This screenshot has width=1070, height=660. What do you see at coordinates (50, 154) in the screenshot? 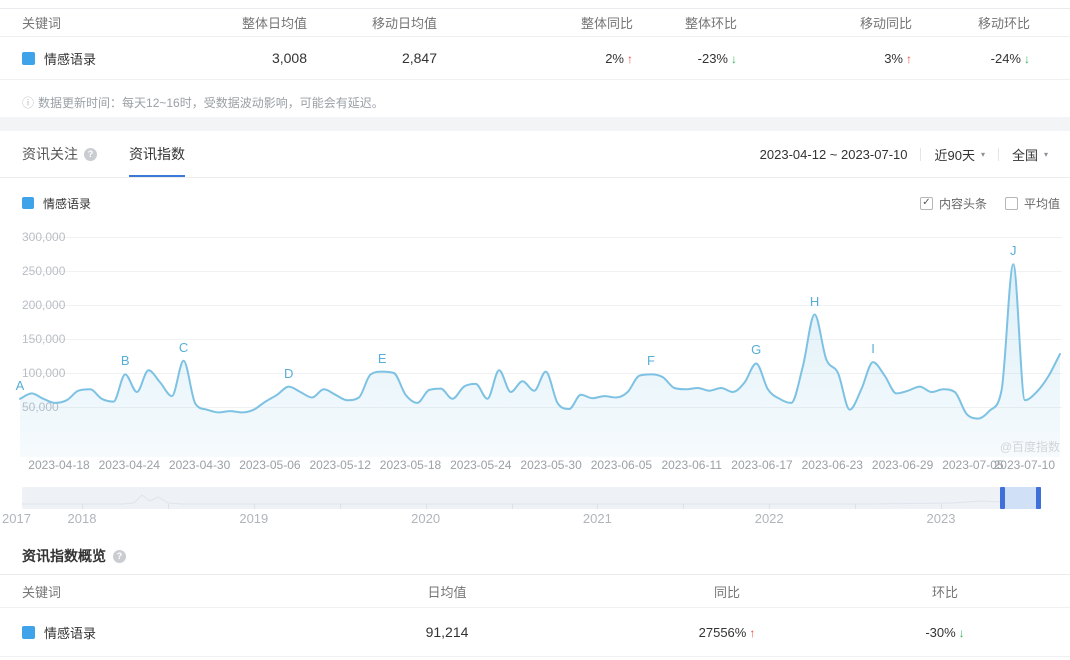
I see `tab-label: 资讯关注` at bounding box center [50, 154].